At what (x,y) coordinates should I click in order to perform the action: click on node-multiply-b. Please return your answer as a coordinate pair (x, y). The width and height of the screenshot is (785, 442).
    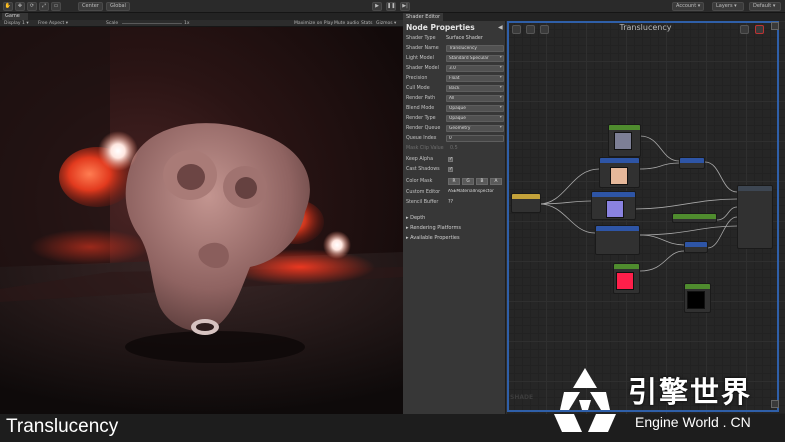
    Looking at the image, I should click on (696, 247).